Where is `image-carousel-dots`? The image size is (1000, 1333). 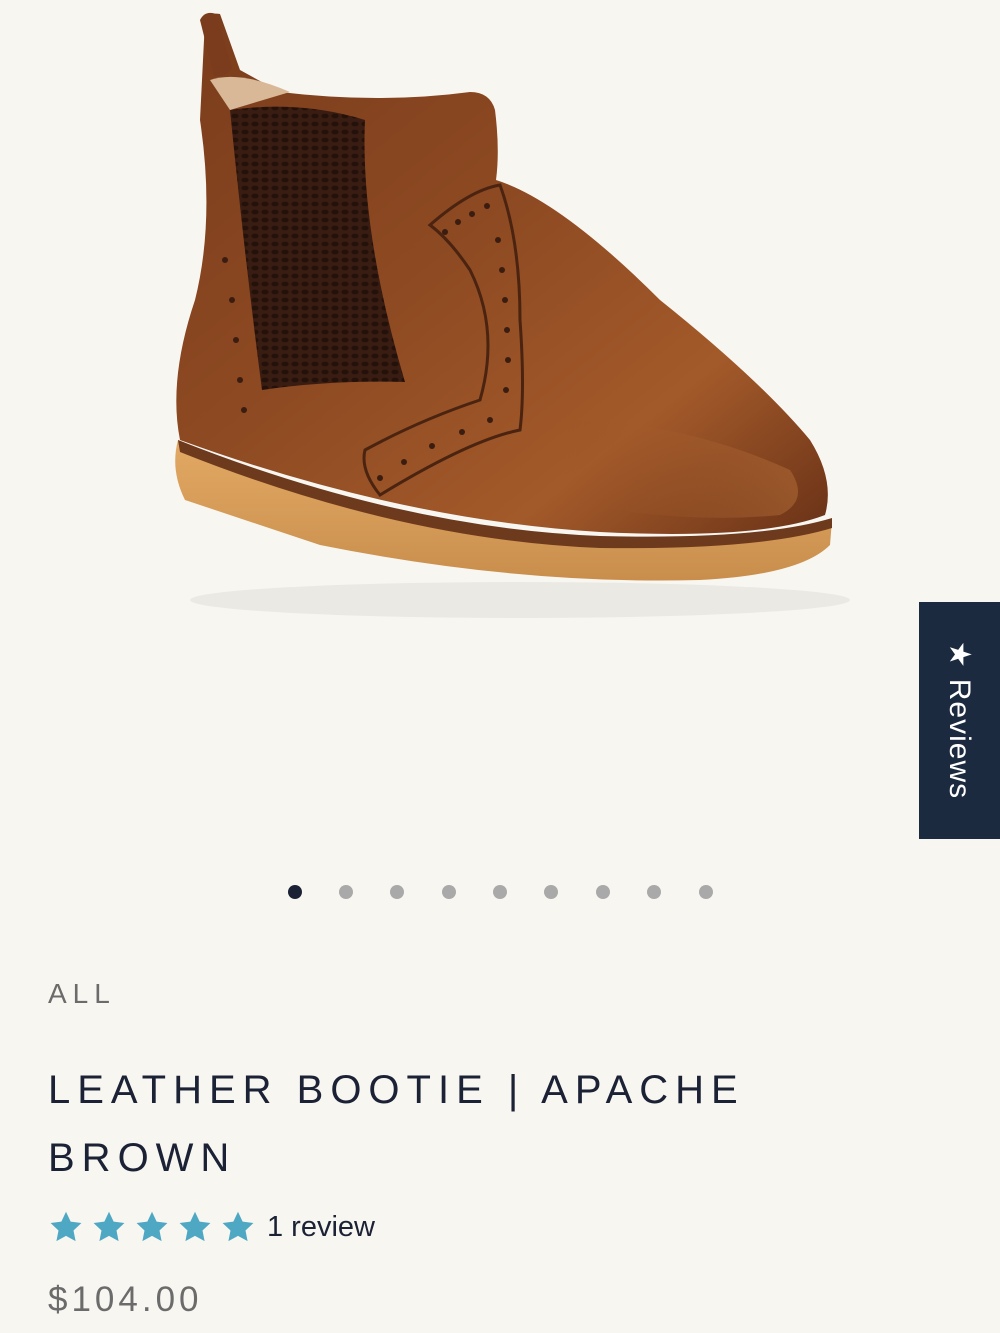
image-carousel-dots is located at coordinates (500, 893).